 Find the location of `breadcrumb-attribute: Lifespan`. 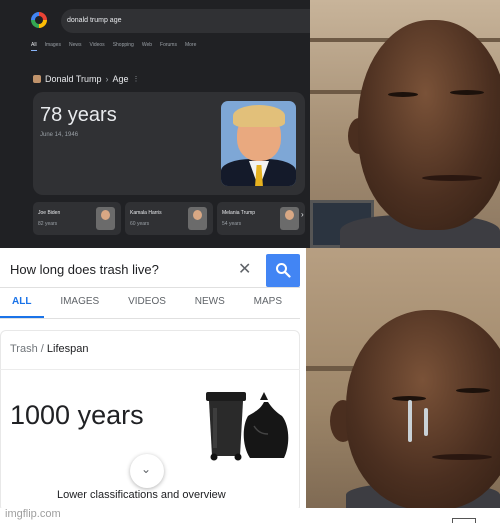

breadcrumb-attribute: Lifespan is located at coordinates (67, 349).